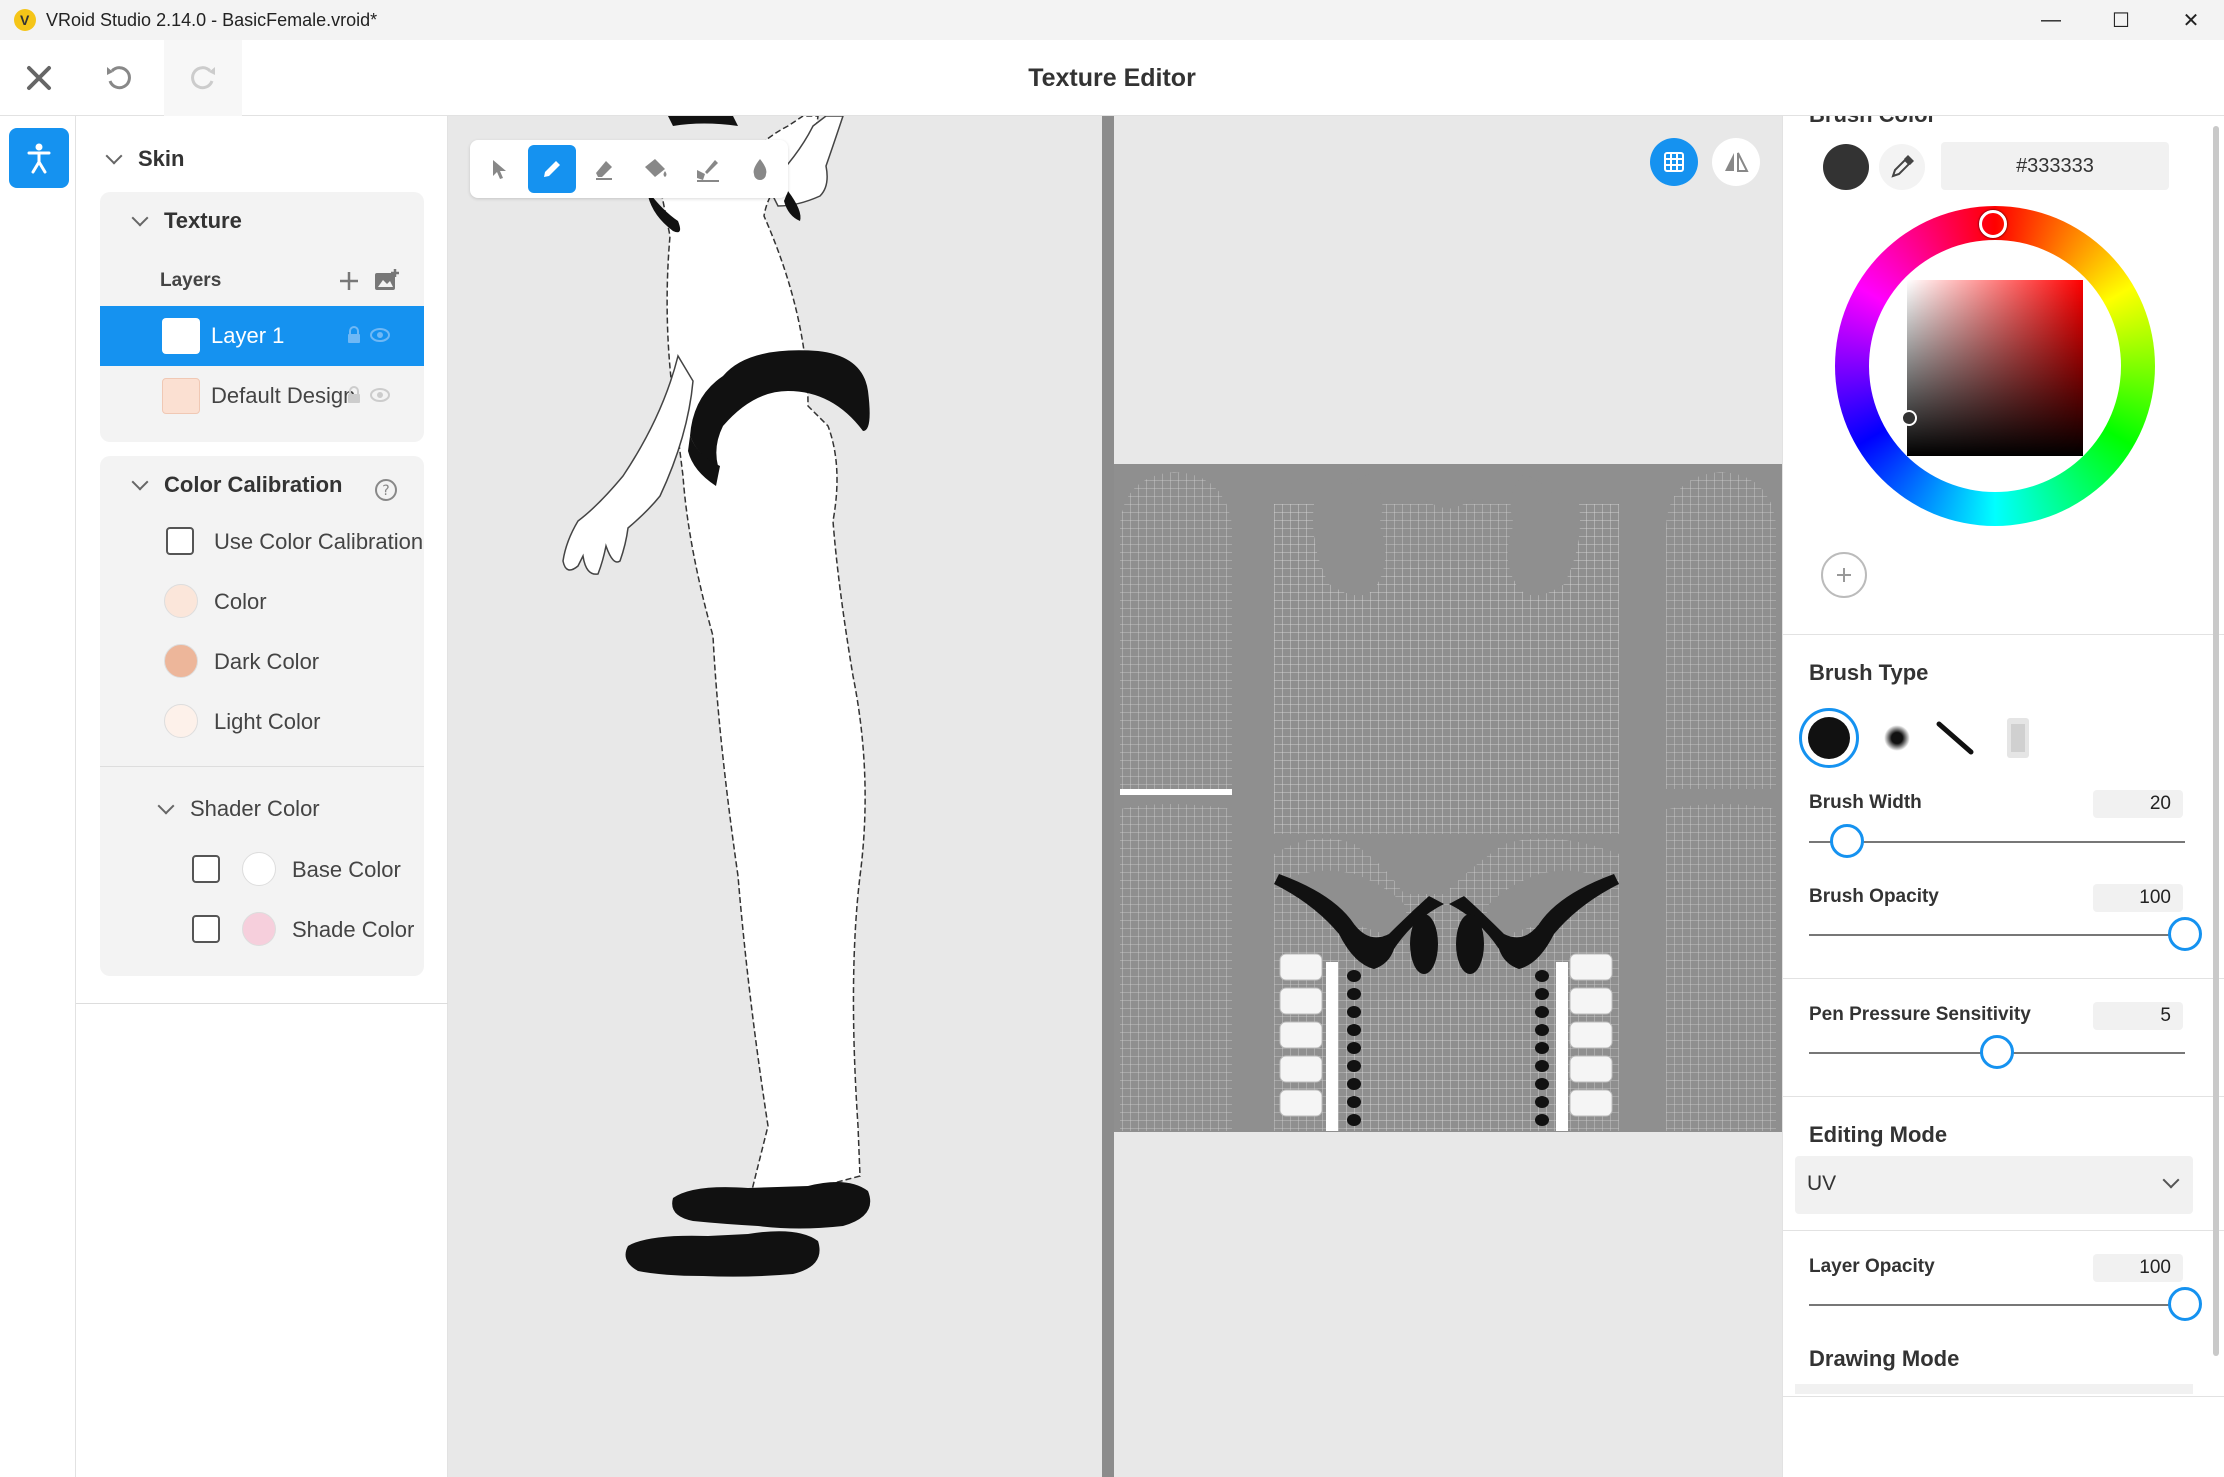 Image resolution: width=2224 pixels, height=1477 pixels. Describe the element at coordinates (2121, 20) in the screenshot. I see `maximize-button: ☐` at that location.